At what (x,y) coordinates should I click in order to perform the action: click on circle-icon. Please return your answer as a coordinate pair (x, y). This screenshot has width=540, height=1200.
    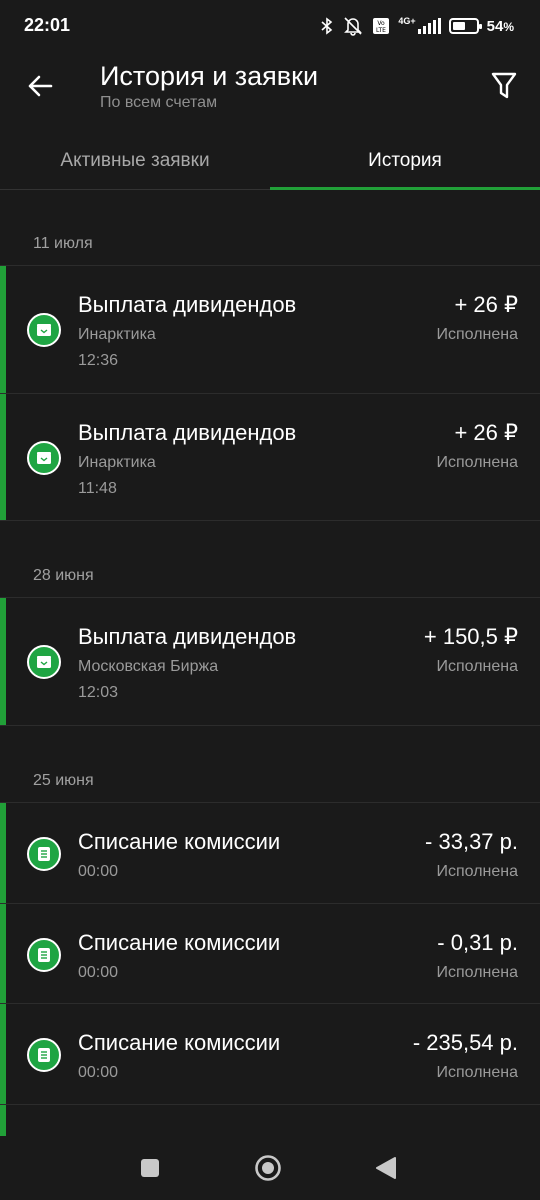
    Looking at the image, I should click on (268, 1168).